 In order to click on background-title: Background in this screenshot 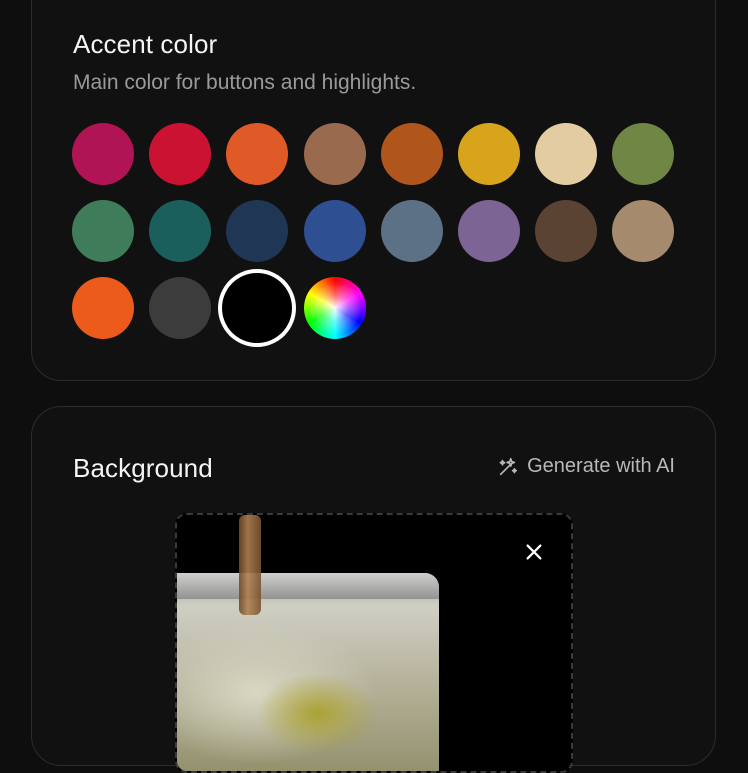, I will do `click(143, 468)`.